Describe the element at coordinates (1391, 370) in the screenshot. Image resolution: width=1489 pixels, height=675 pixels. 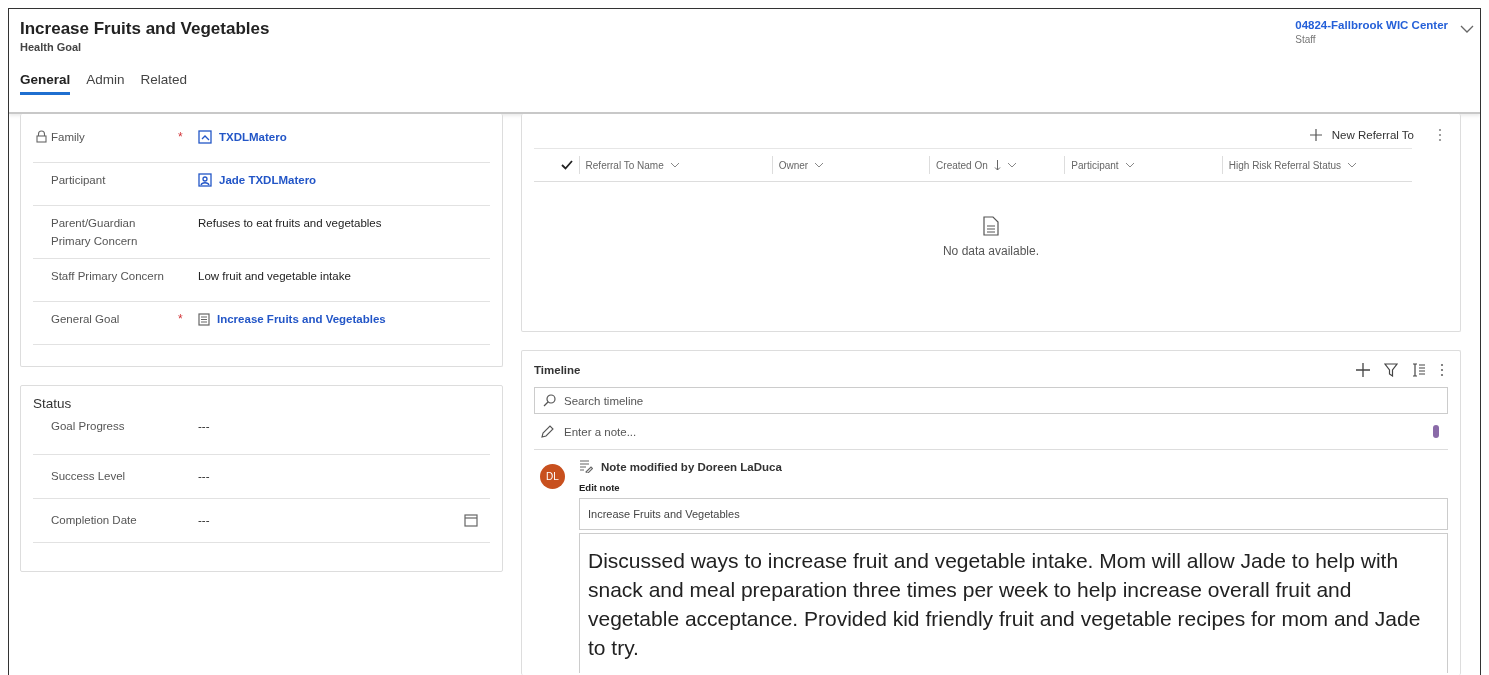
I see `filter-icon` at that location.